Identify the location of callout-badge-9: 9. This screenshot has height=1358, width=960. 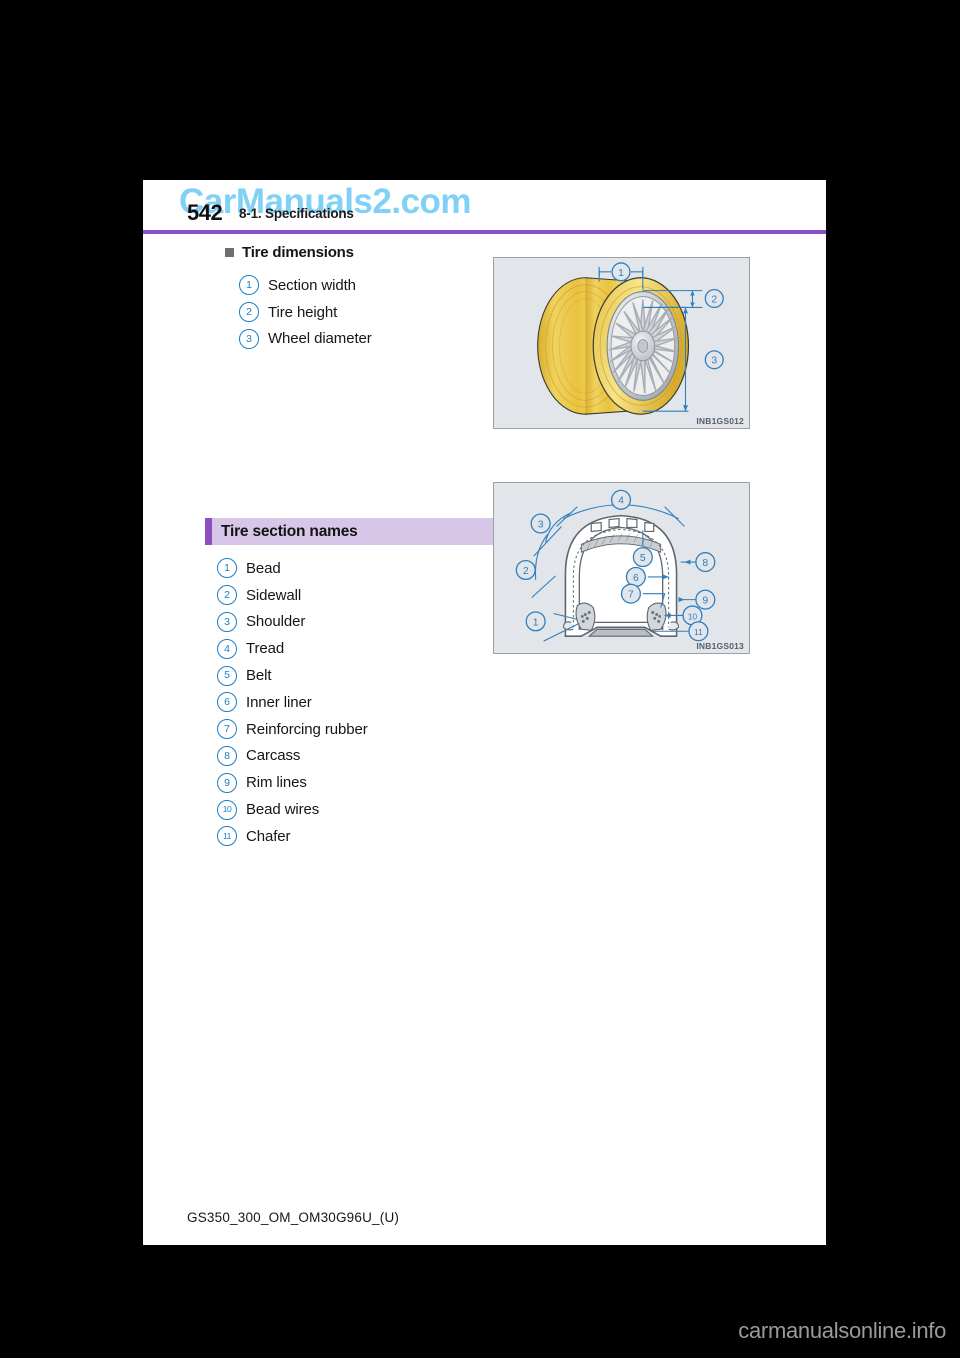
(227, 782).